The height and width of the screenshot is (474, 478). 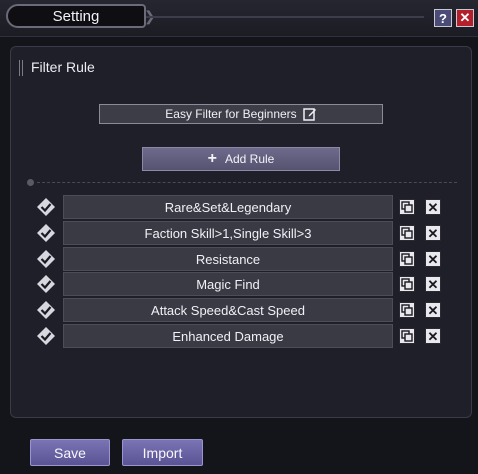 I want to click on rule-name: Magic Find, so click(x=228, y=284).